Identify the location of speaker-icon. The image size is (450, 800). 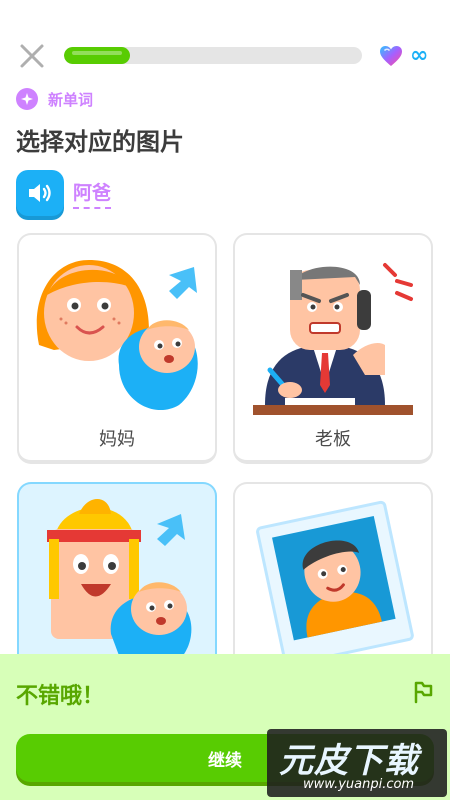
(40, 193).